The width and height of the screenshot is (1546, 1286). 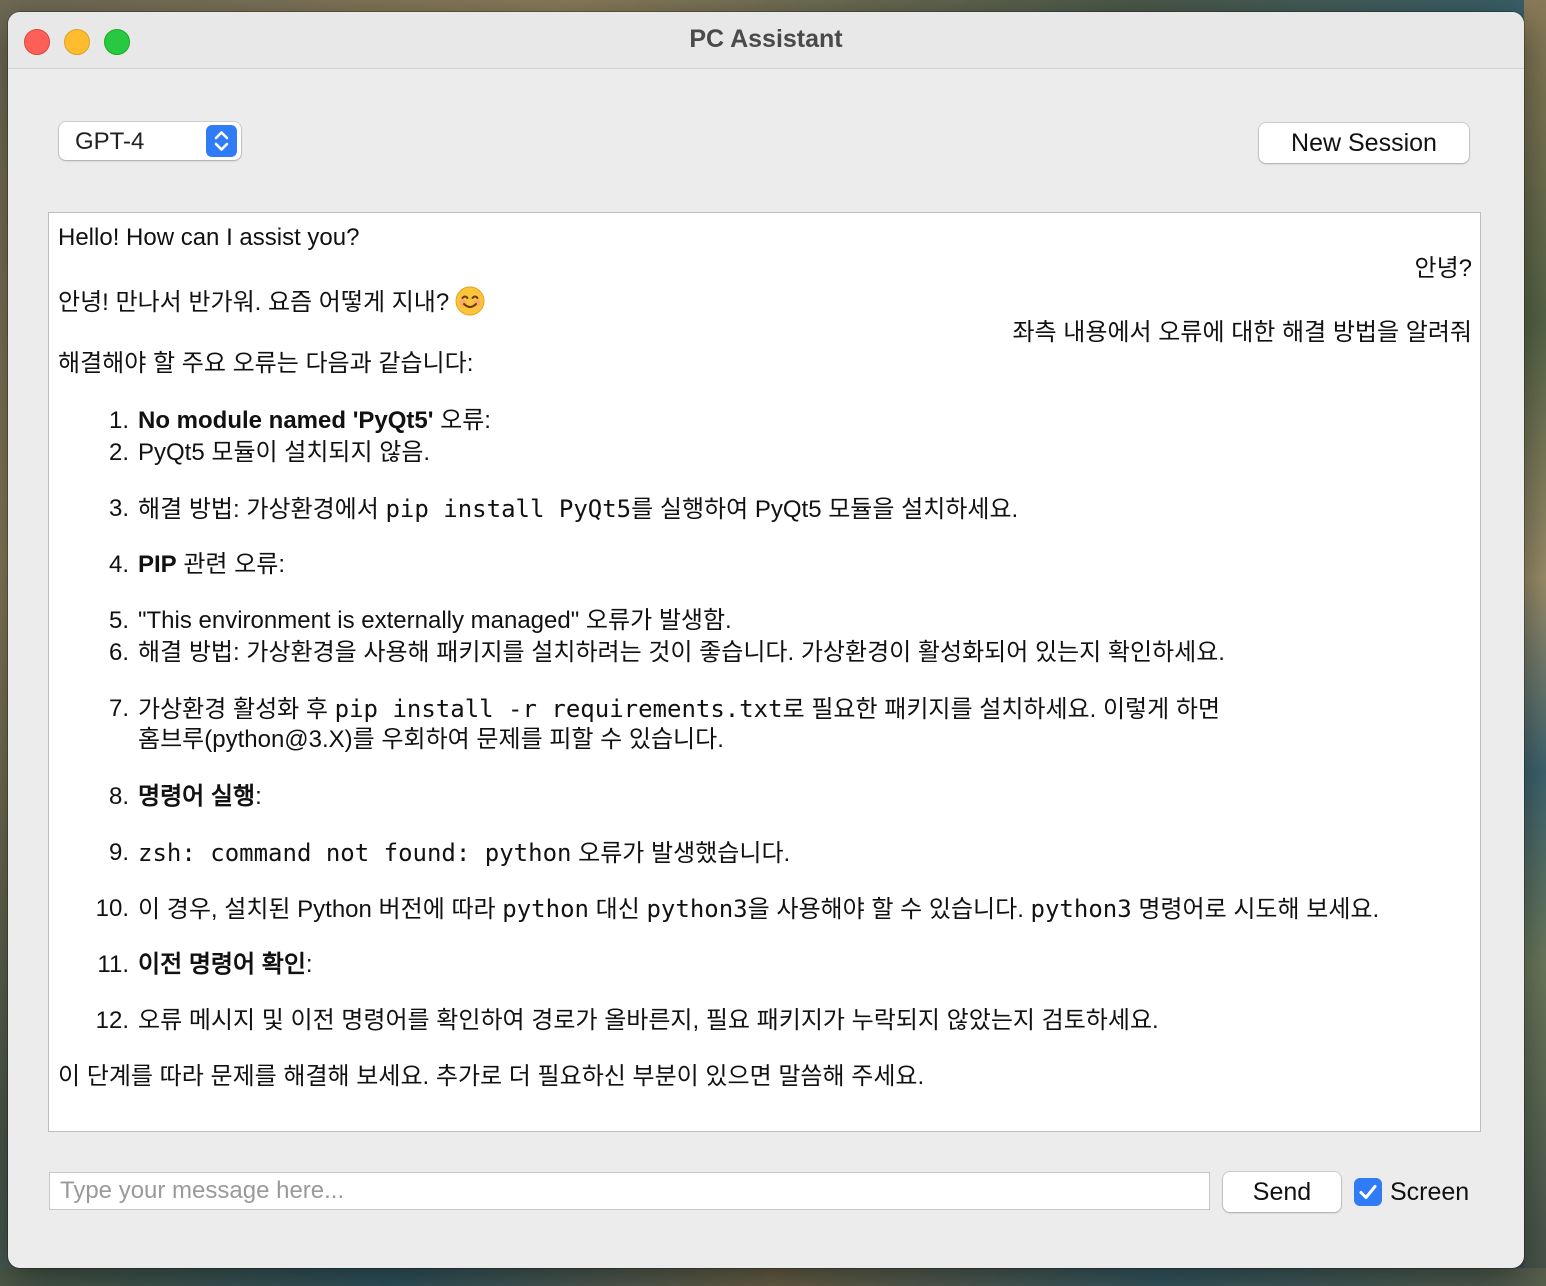 What do you see at coordinates (1535, 643) in the screenshot?
I see `desktop-wallpaper-right` at bounding box center [1535, 643].